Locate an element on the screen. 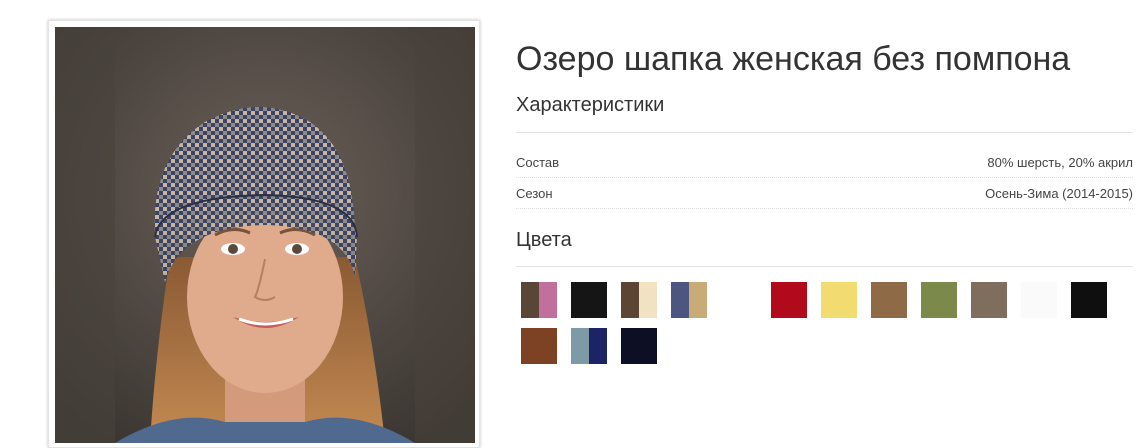 The image size is (1145, 448). color-swatch-dark-navy is located at coordinates (639, 346).